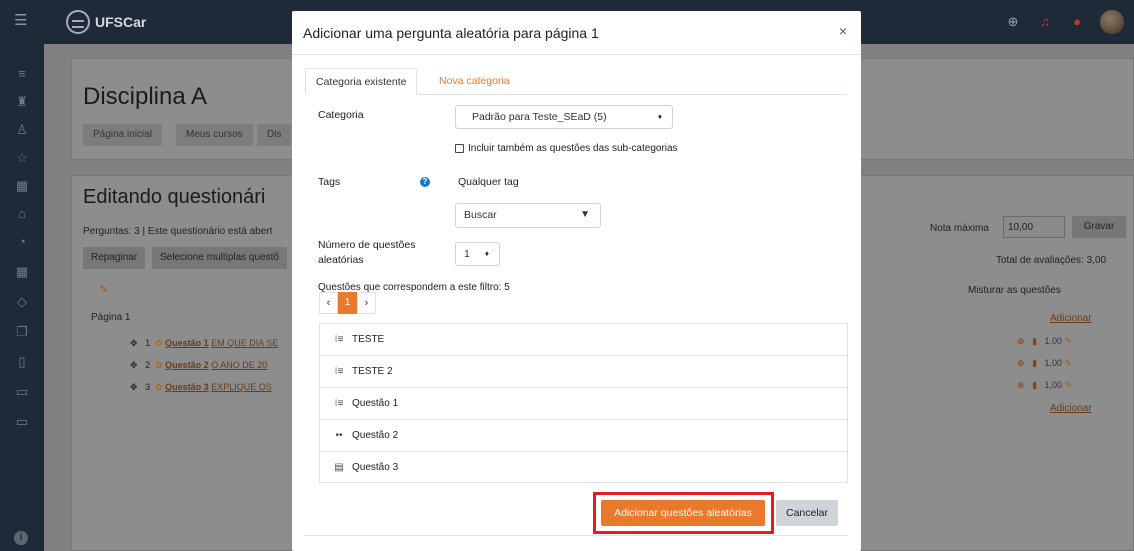  Describe the element at coordinates (174, 197) in the screenshot. I see `section-title: Editando questionári` at that location.